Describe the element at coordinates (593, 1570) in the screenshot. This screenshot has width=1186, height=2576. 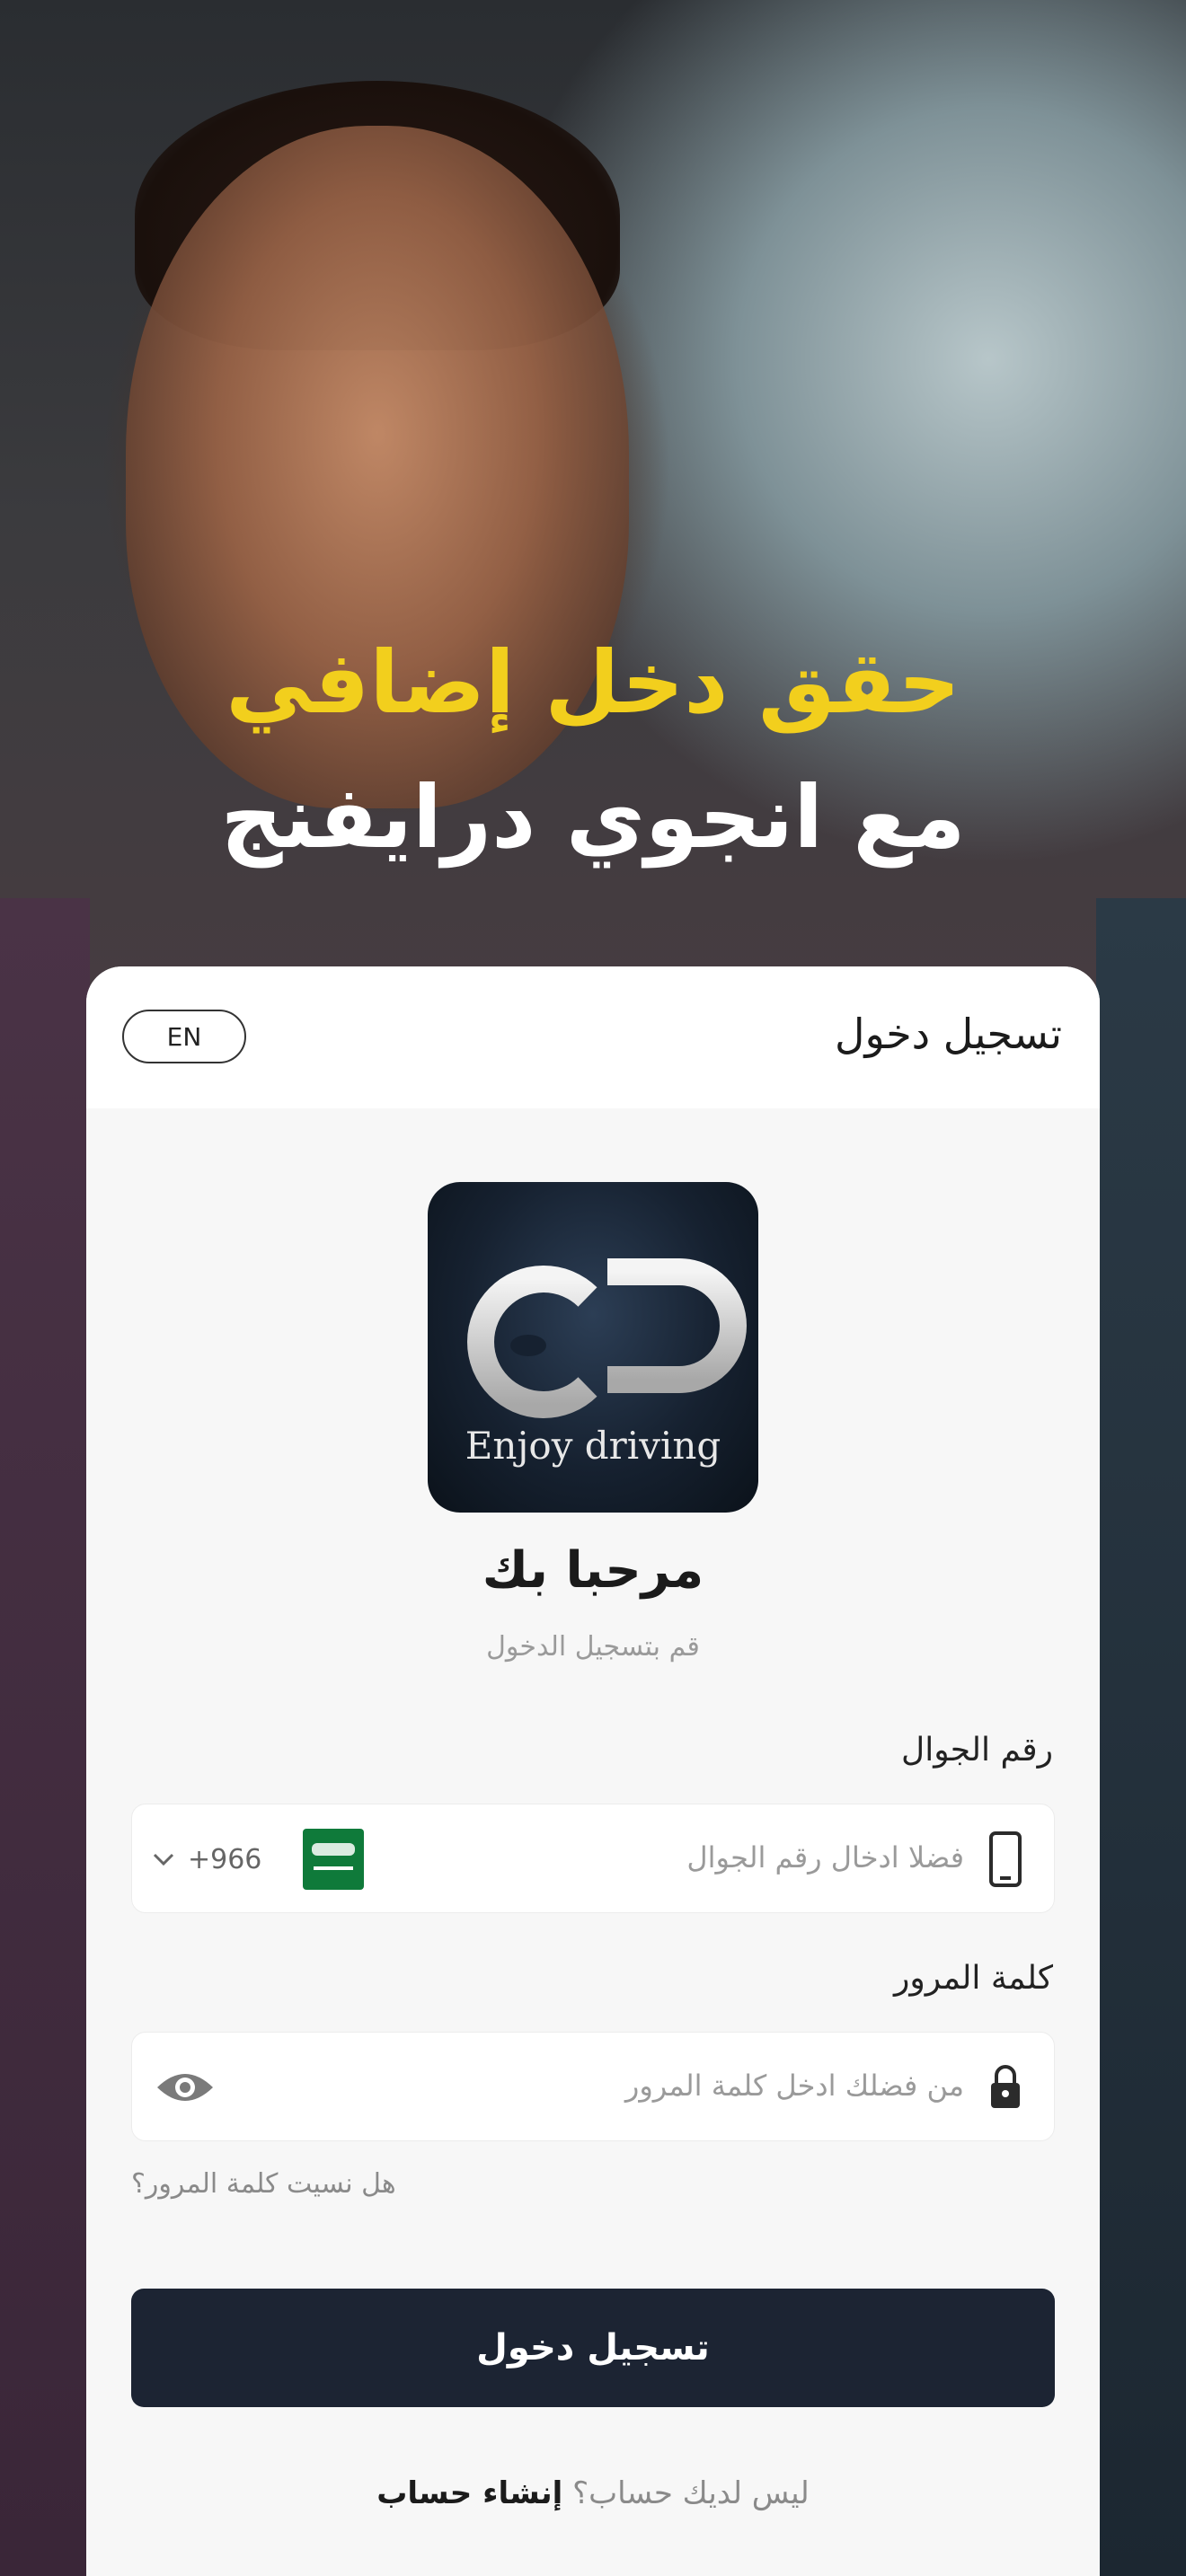
I see `welcome-title: مرحبا بك` at that location.